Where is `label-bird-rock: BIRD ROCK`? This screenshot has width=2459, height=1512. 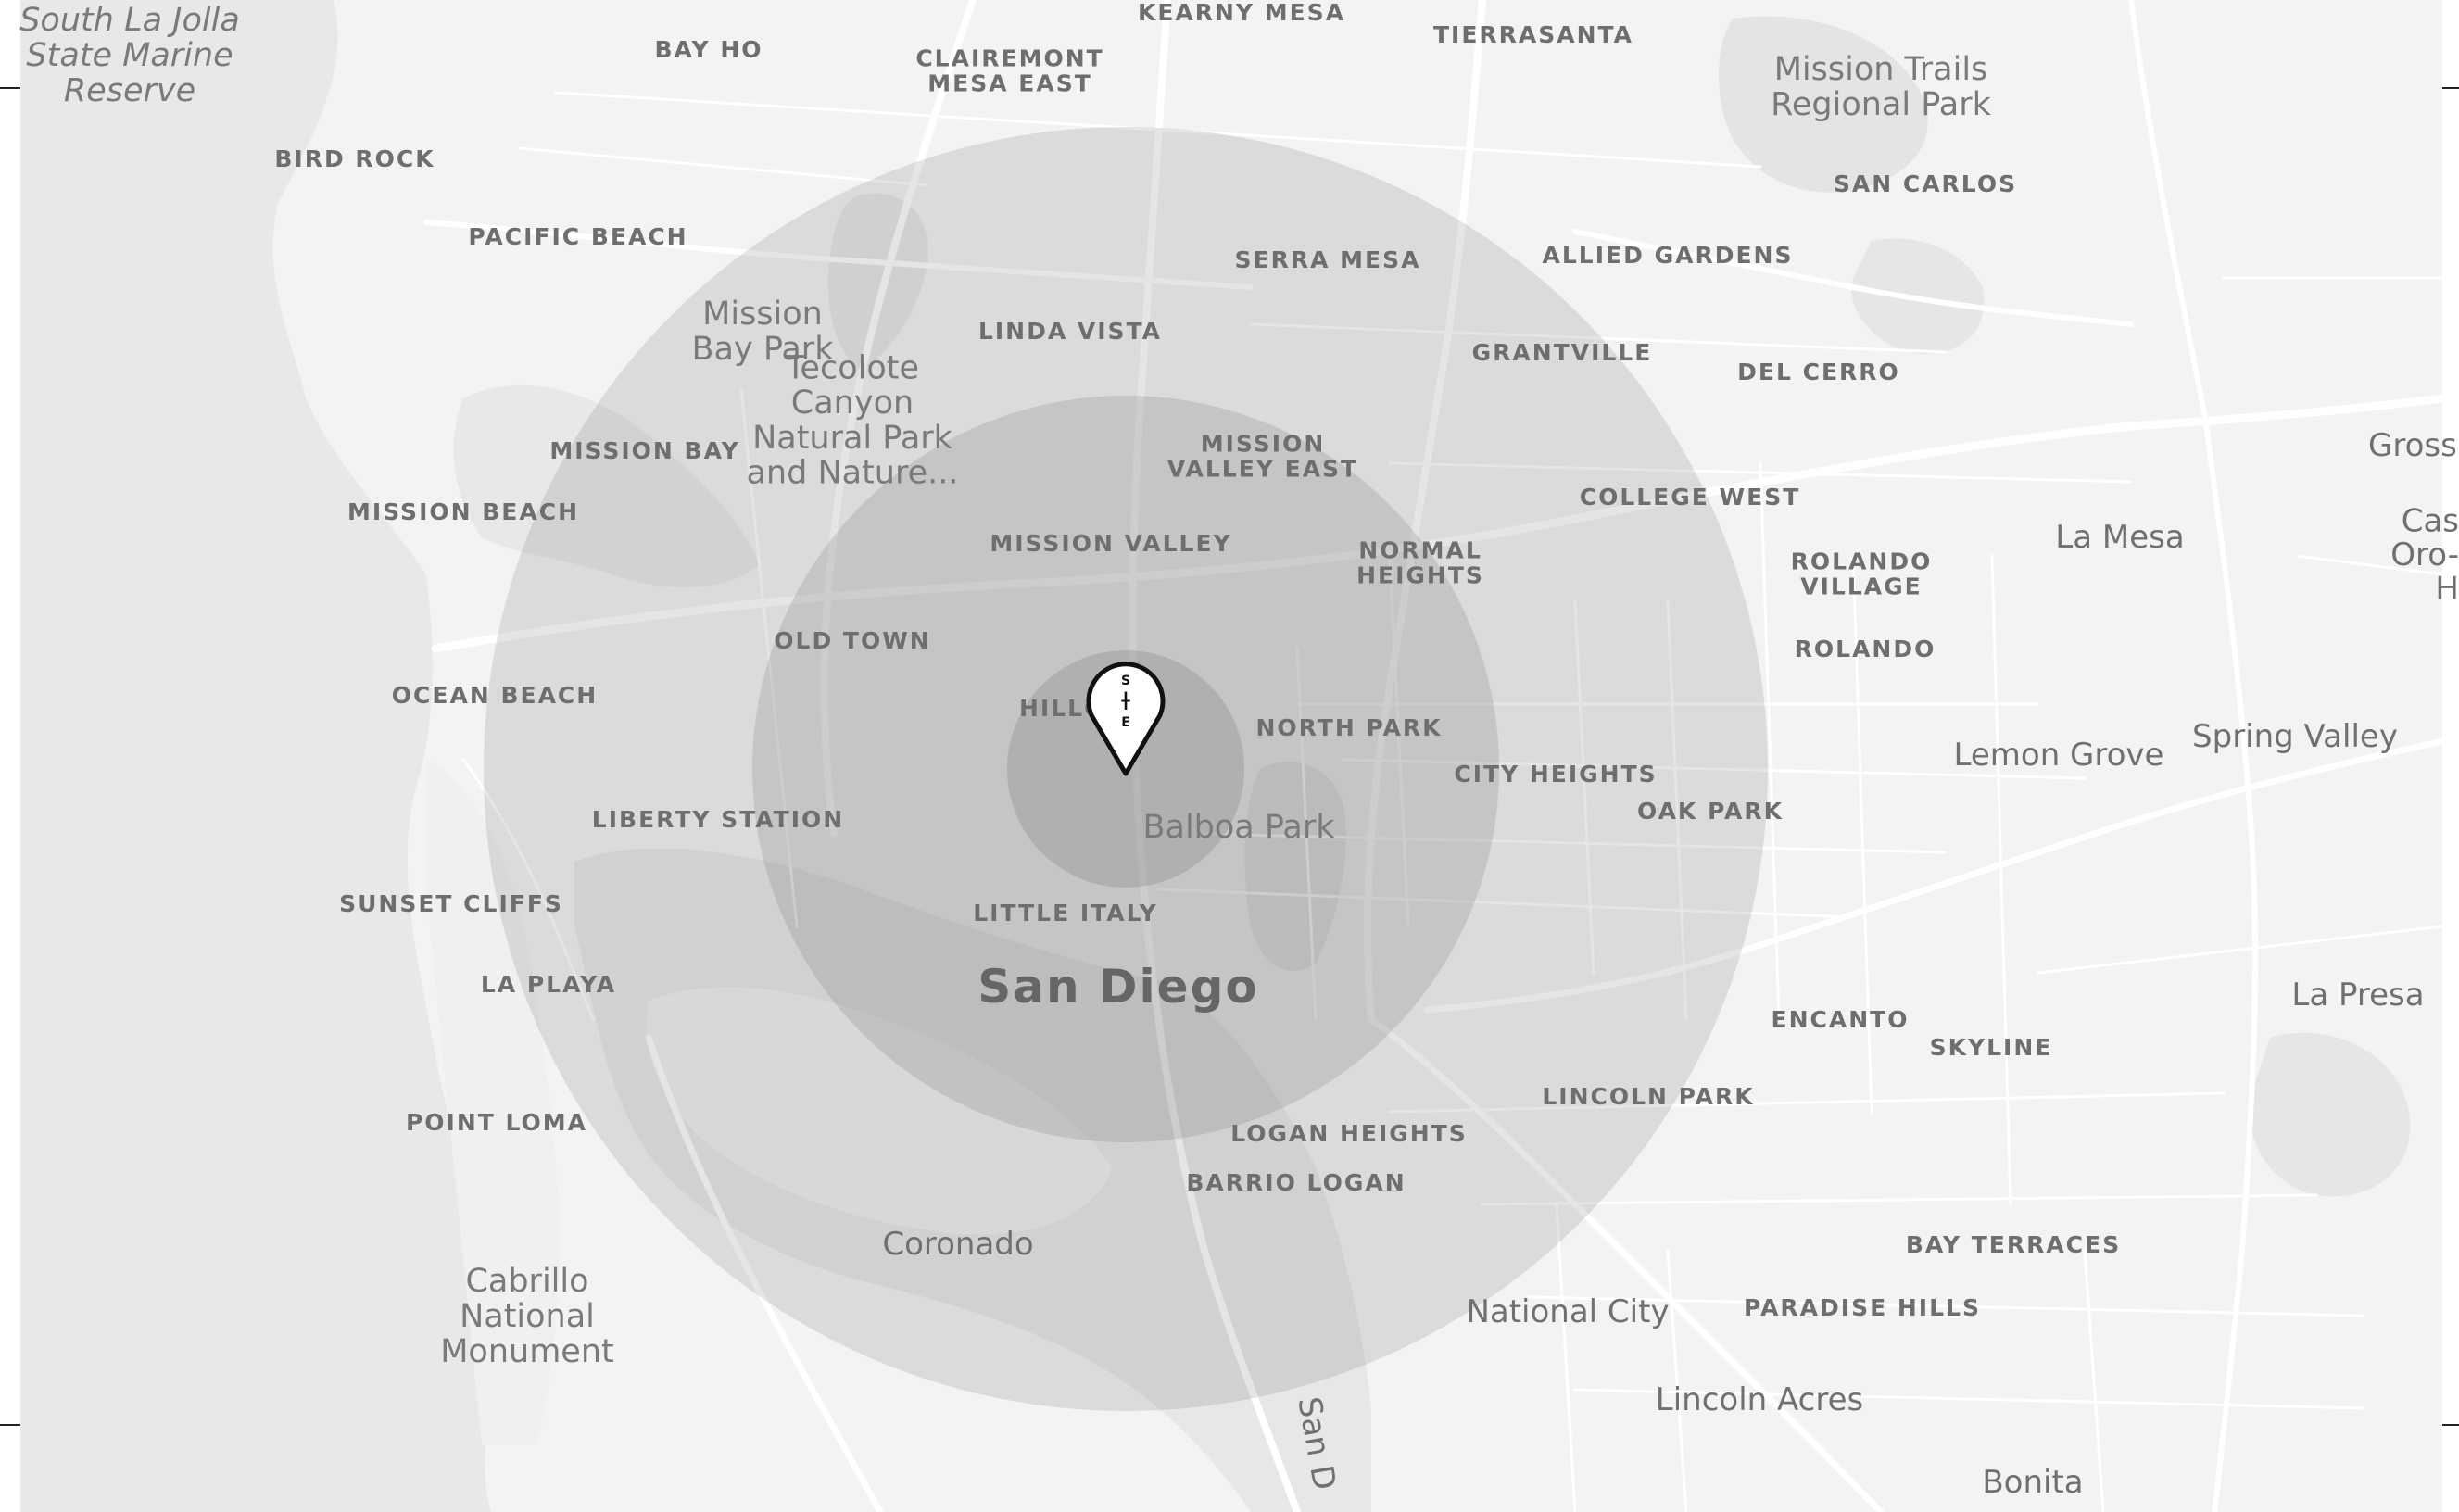
label-bird-rock: BIRD ROCK is located at coordinates (354, 158).